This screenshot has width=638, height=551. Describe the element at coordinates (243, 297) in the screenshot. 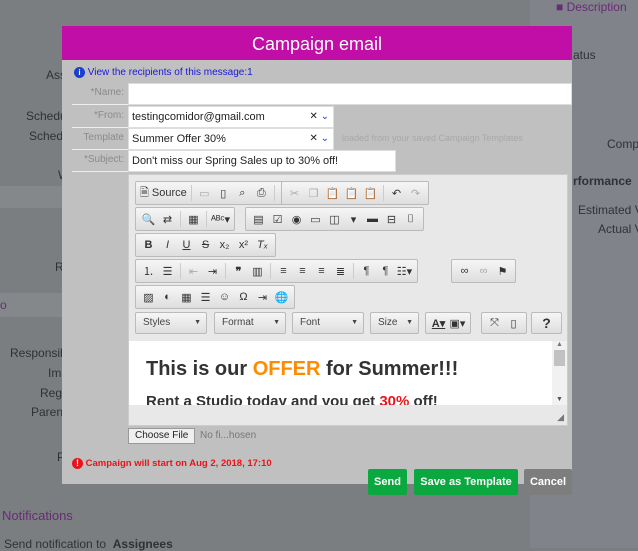

I see `special-char-icon: Ω` at that location.